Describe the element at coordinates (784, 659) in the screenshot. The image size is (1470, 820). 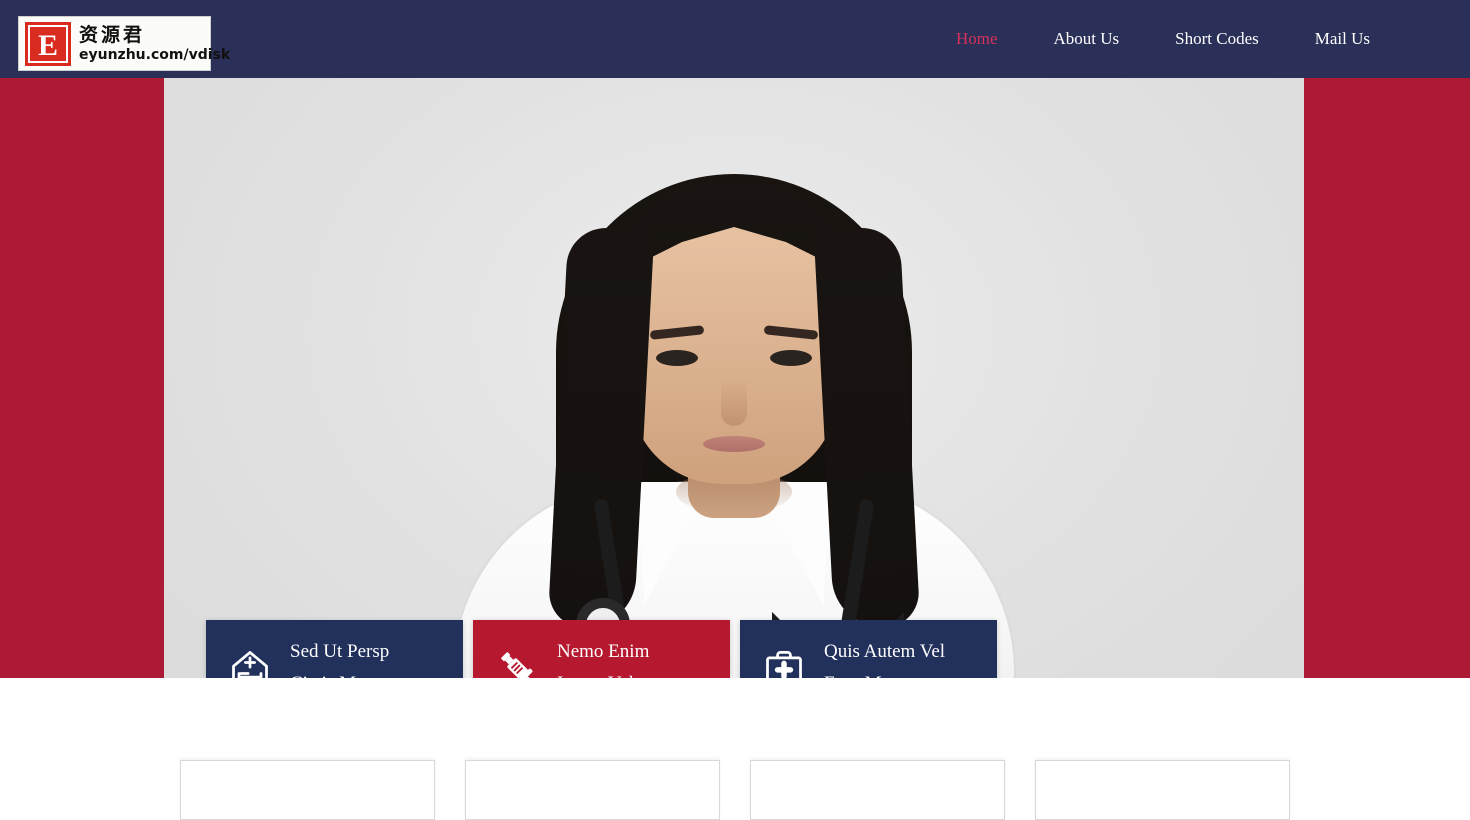
I see `first-aid-kit-icon` at that location.